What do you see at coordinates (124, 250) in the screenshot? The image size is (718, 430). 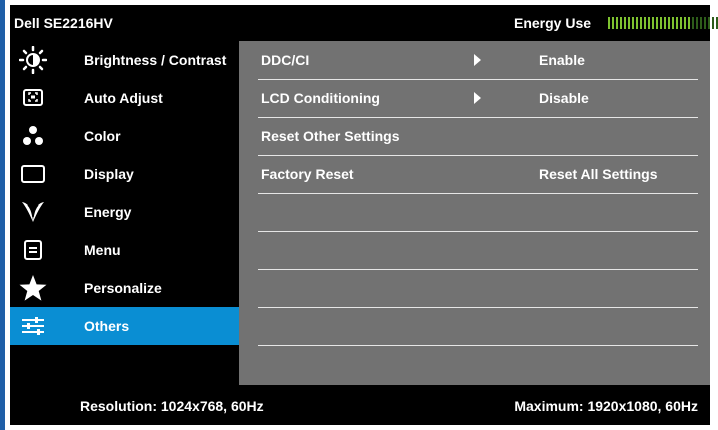 I see `sidebar-item-menu: Menu` at bounding box center [124, 250].